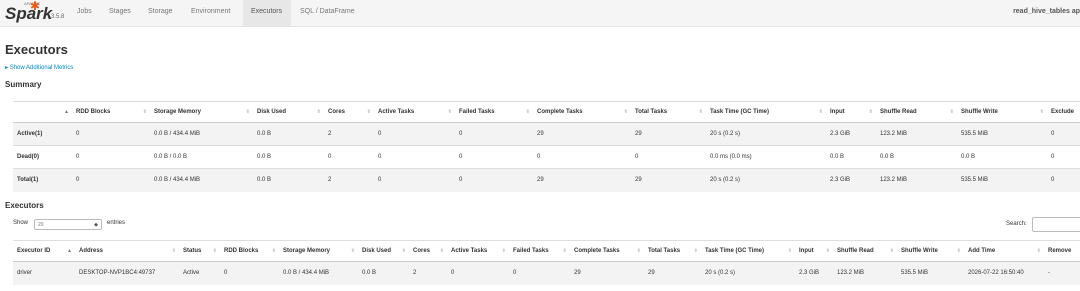 The height and width of the screenshot is (291, 1080). What do you see at coordinates (748, 251) in the screenshot?
I see `executors-col-task-time: Task Time (GC Time) ⬍` at bounding box center [748, 251].